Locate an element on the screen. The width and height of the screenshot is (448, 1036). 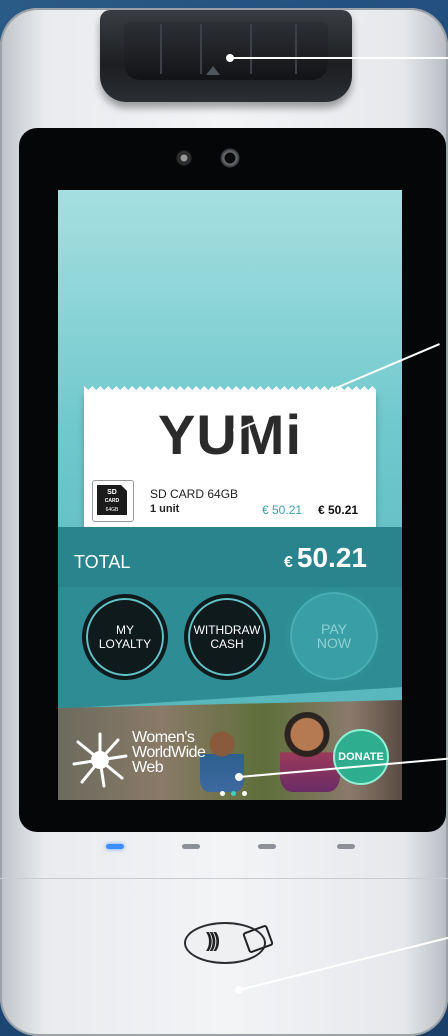
banner-text-line: WorldWide is located at coordinates (169, 752).